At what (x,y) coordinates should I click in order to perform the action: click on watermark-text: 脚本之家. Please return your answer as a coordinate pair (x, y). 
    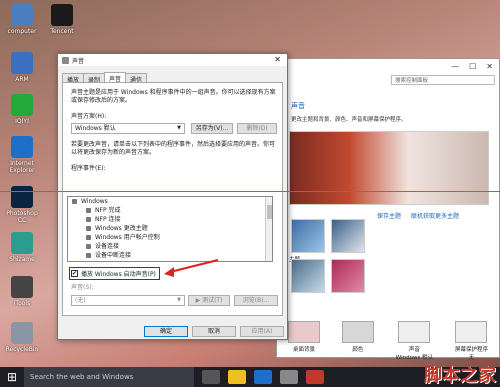
    Looking at the image, I should click on (460, 375).